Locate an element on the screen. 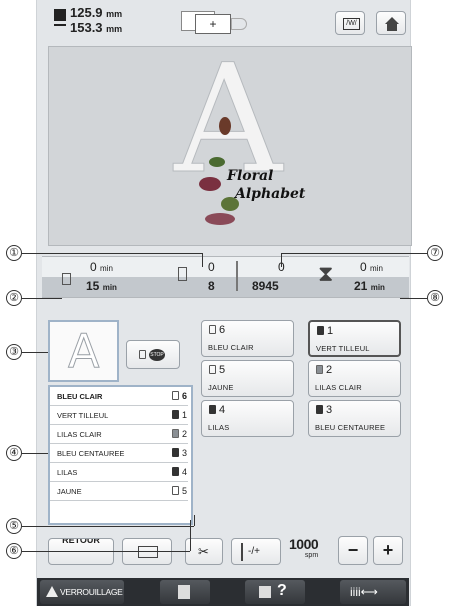  width-value: 125.9 is located at coordinates (86, 12).